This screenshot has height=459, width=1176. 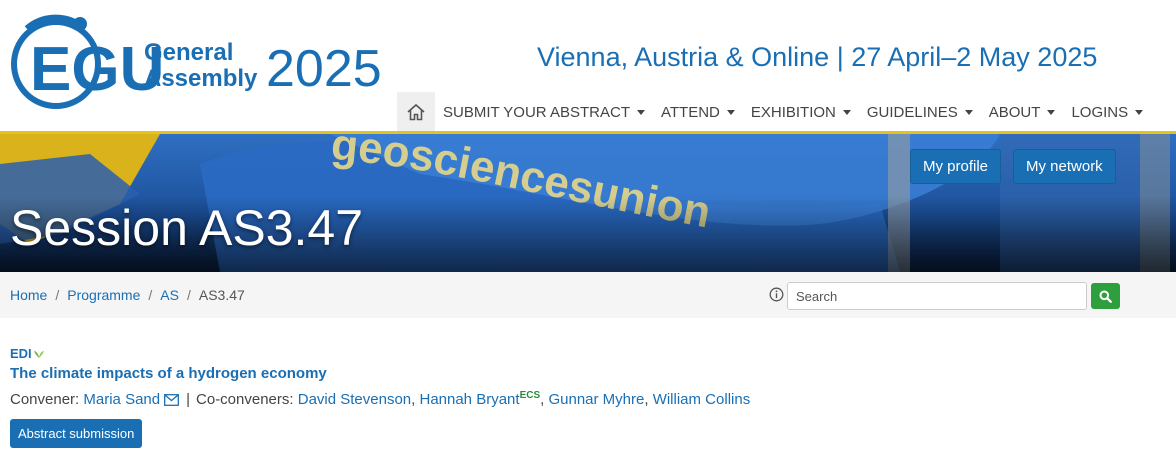 I want to click on abstract-submission-button: Abstract submission, so click(x=76, y=433).